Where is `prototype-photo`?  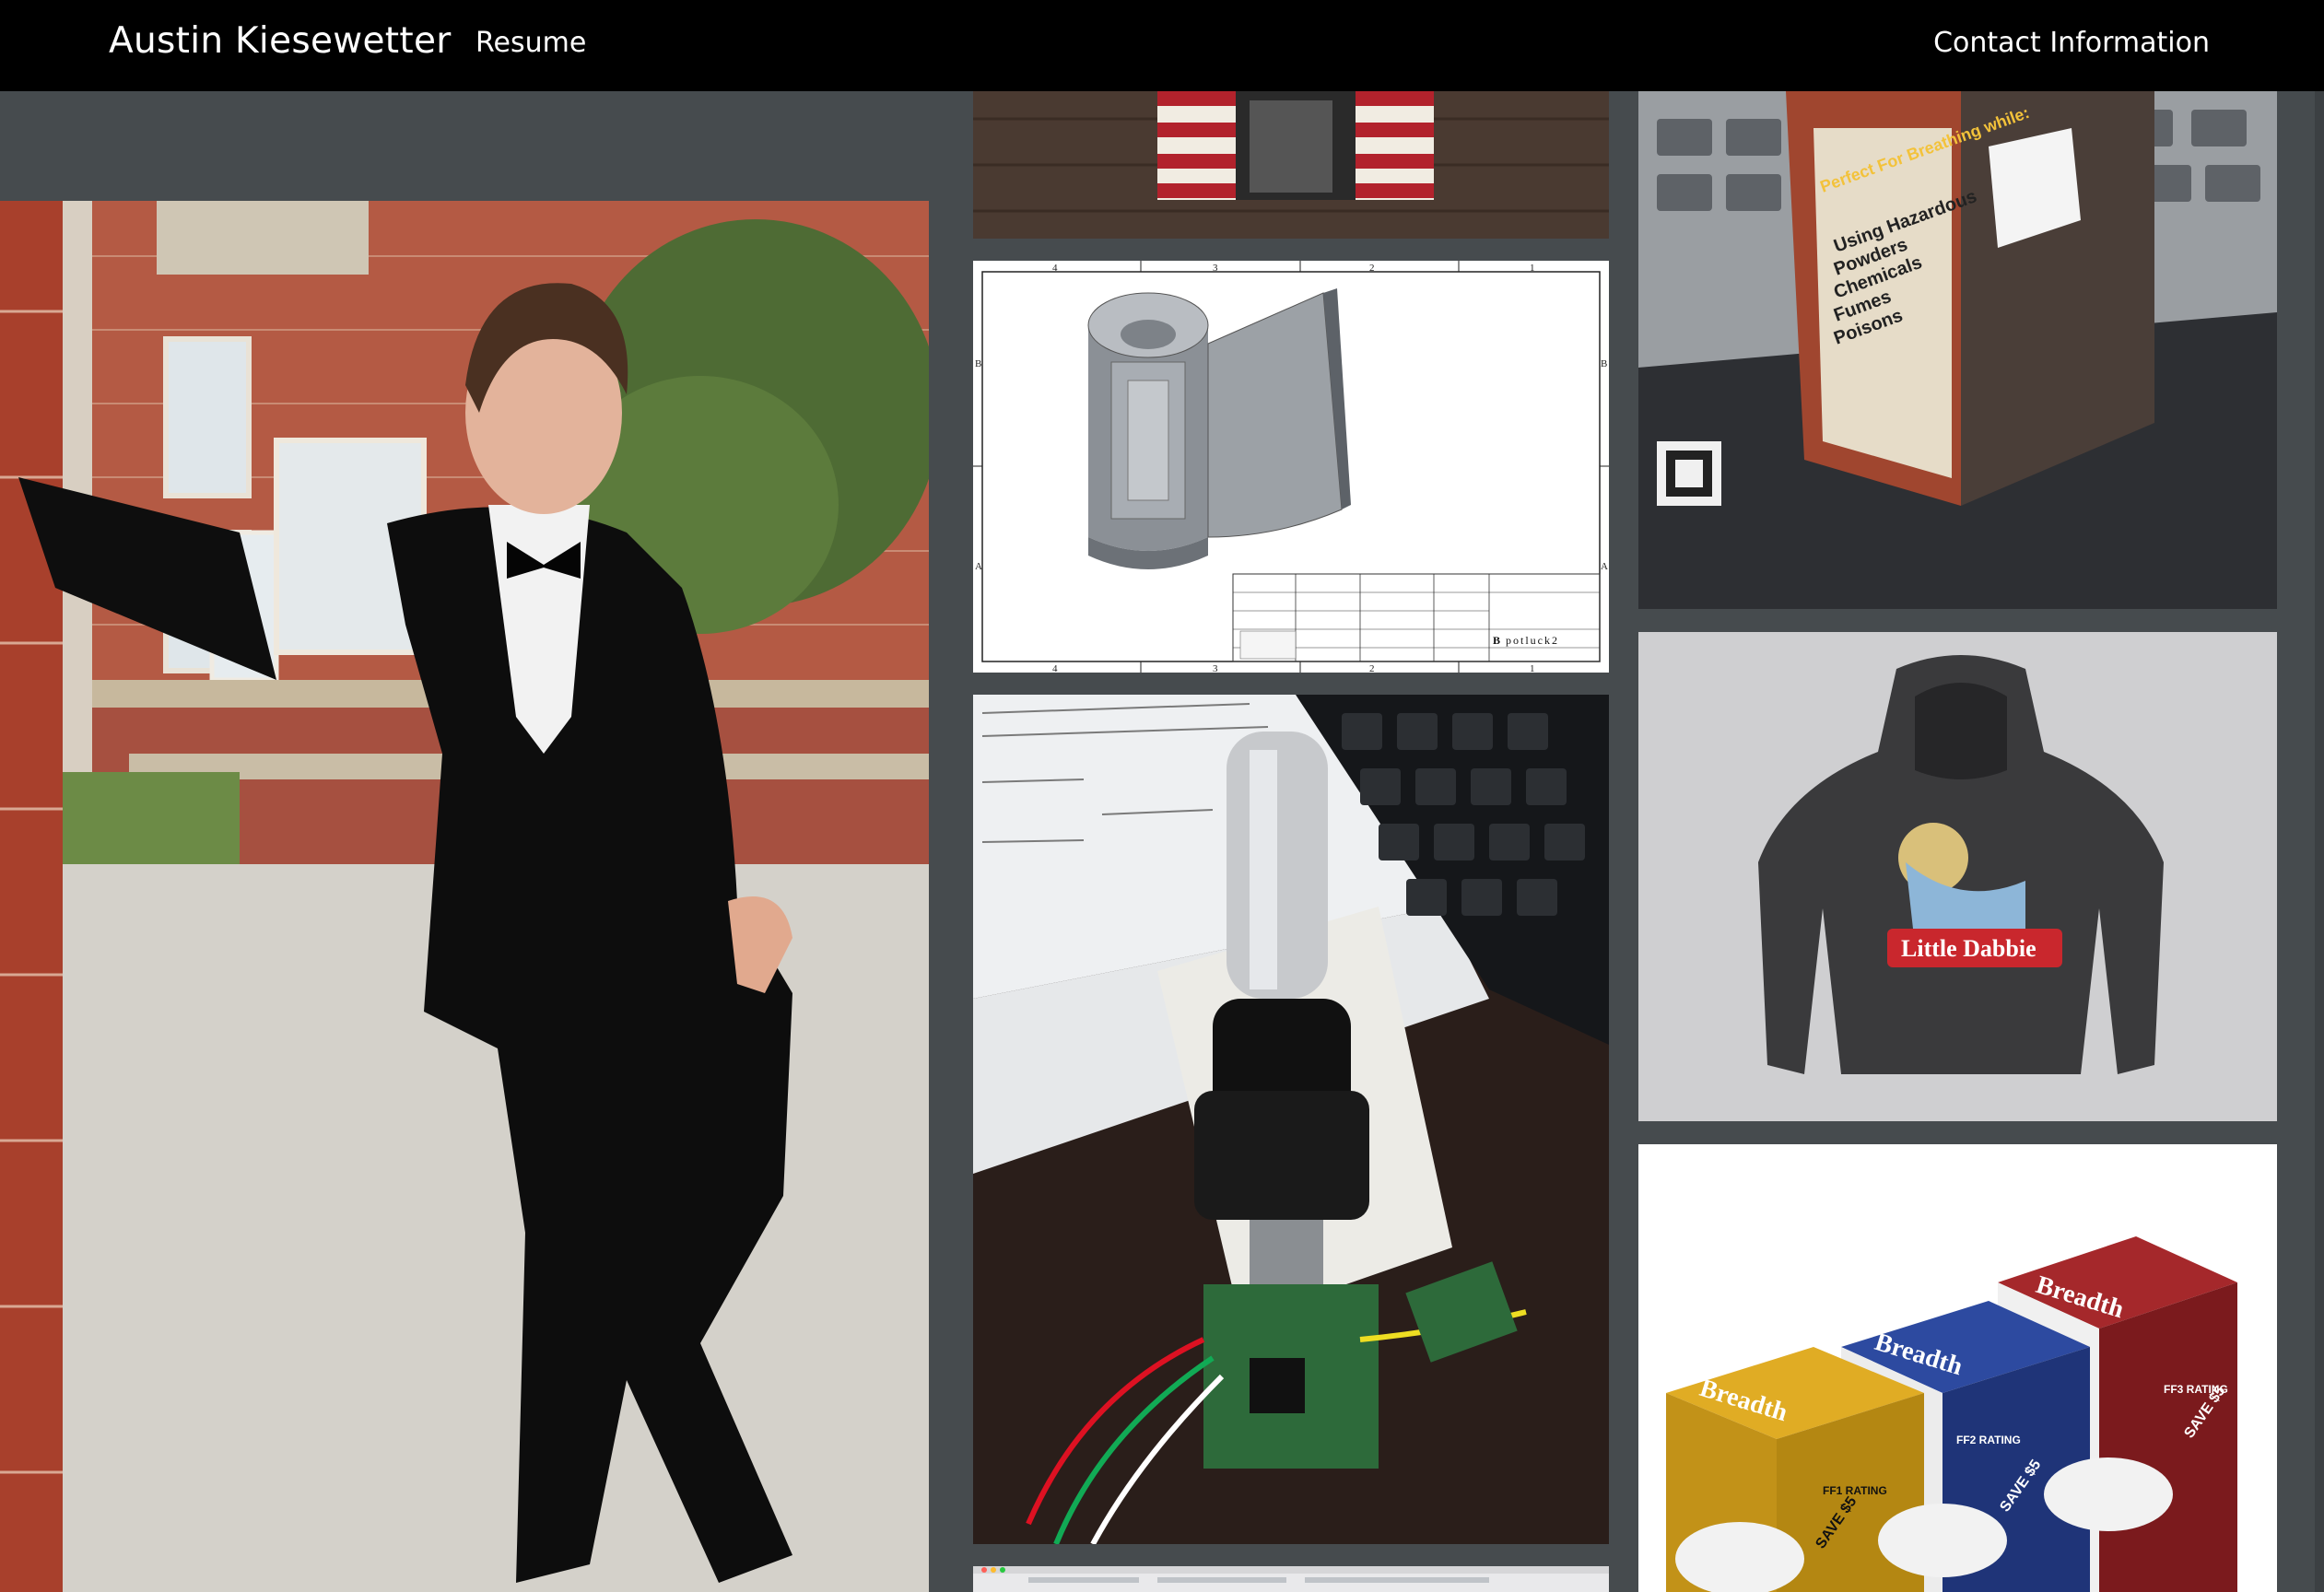
prototype-photo is located at coordinates (1291, 1119).